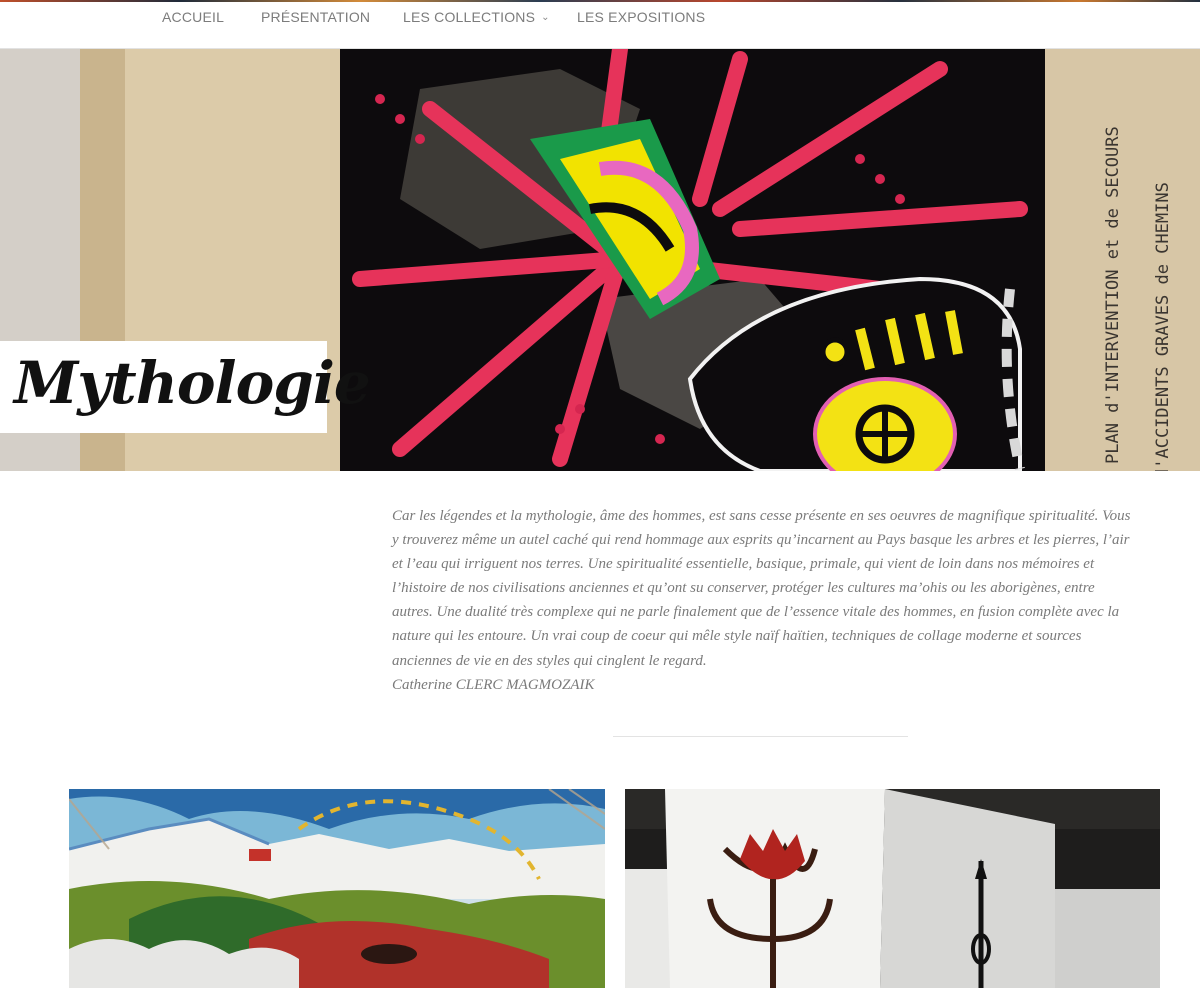  Describe the element at coordinates (469, 17) in the screenshot. I see `nav-item-collections-label: LES COLLECTIONS` at that location.